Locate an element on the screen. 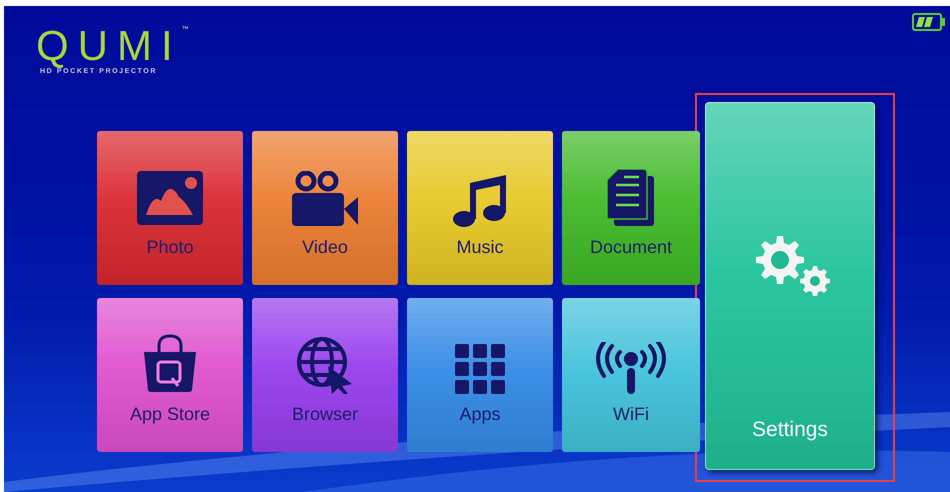 This screenshot has width=950, height=492. photo-icon is located at coordinates (170, 199).